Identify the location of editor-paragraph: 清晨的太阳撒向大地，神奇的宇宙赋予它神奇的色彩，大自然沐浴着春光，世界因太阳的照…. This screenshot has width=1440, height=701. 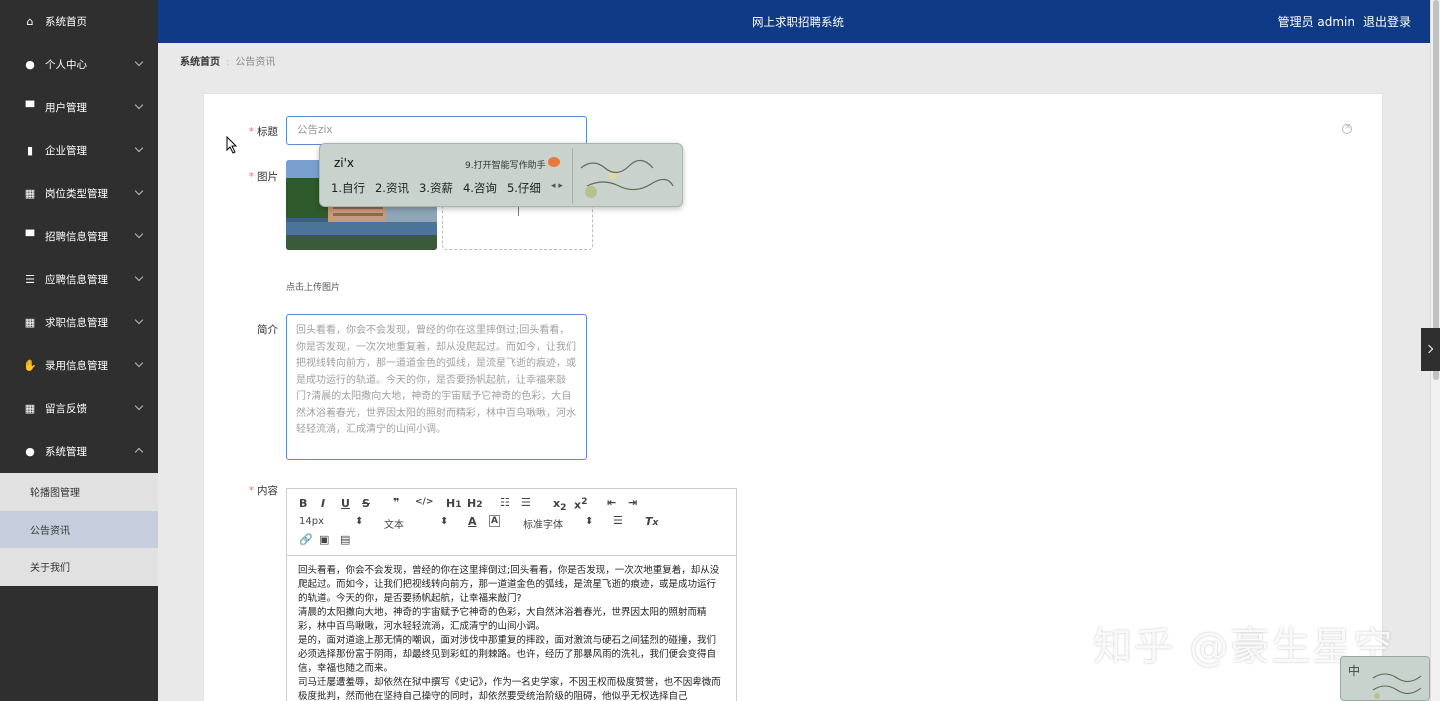
(502, 619).